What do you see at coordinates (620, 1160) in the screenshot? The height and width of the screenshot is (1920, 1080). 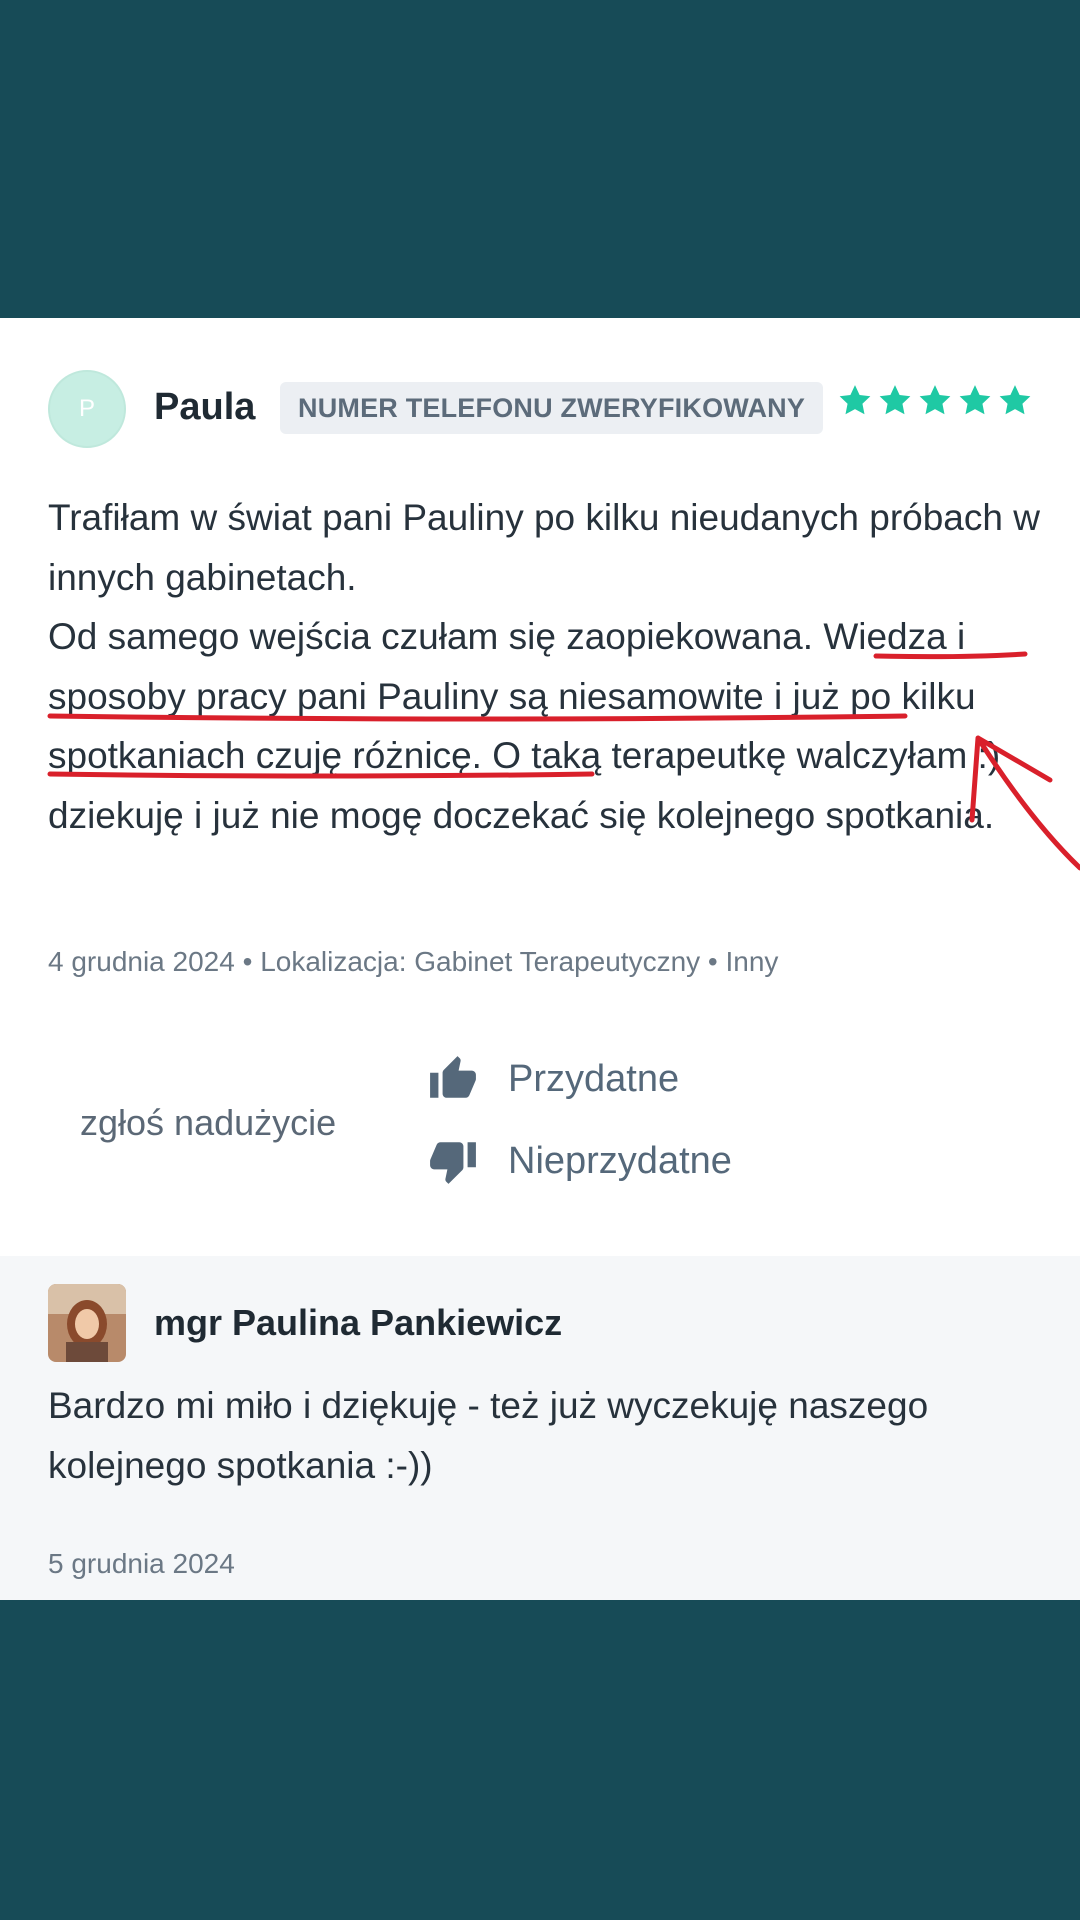 I see `not-helpful-label: Nieprzydatne` at bounding box center [620, 1160].